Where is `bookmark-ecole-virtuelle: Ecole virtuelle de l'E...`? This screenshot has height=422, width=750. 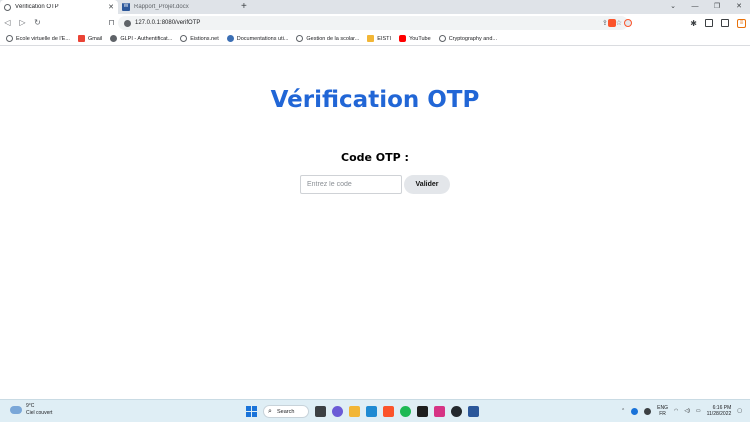 bookmark-ecole-virtuelle: Ecole virtuelle de l'E... is located at coordinates (38, 38).